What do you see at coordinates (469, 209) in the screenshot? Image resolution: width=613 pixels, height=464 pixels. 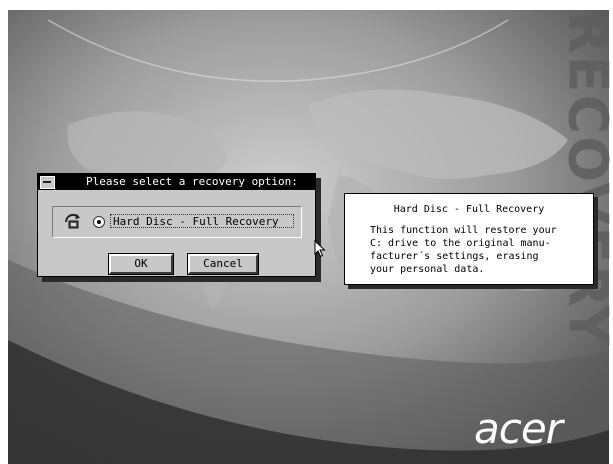 I see `description-title: Hard Disc - Full Recovery` at bounding box center [469, 209].